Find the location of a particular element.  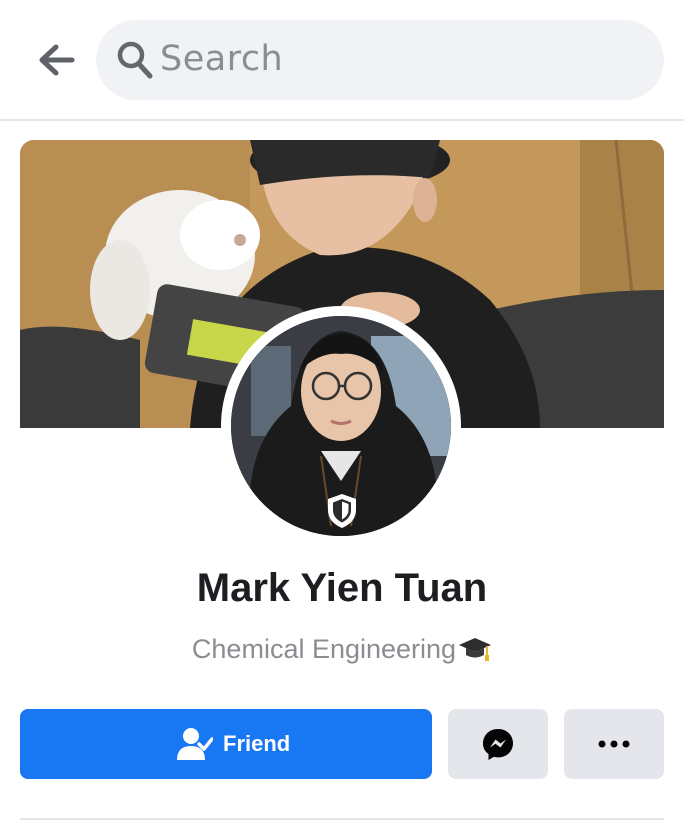

profile-bio-text: Chemical Engineering is located at coordinates (324, 649).